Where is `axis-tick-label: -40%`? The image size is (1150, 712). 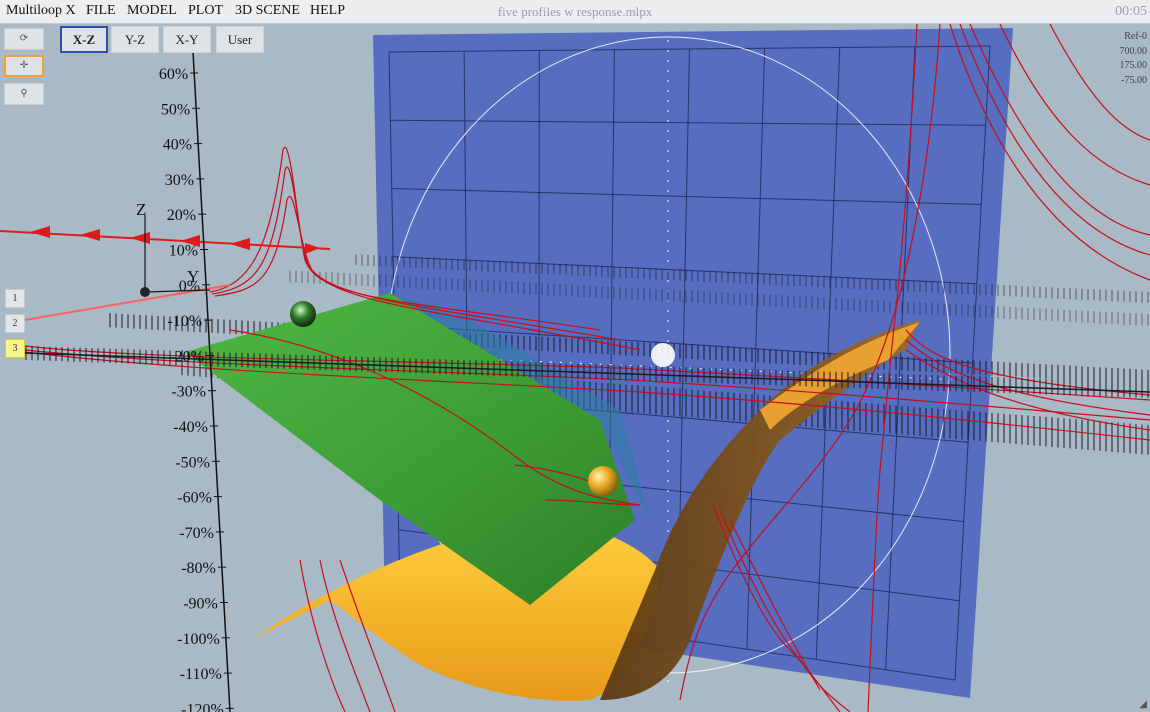
axis-tick-label: -40% is located at coordinates (190, 427).